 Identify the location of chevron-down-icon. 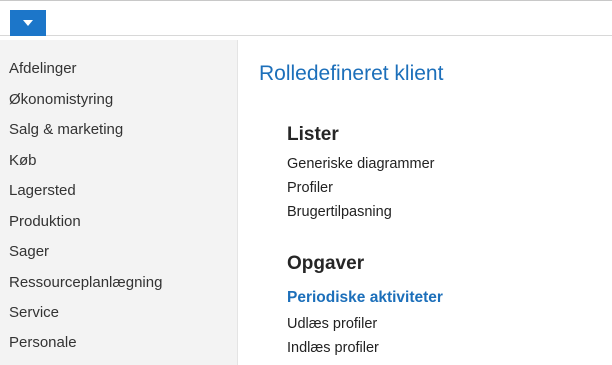
(28, 23).